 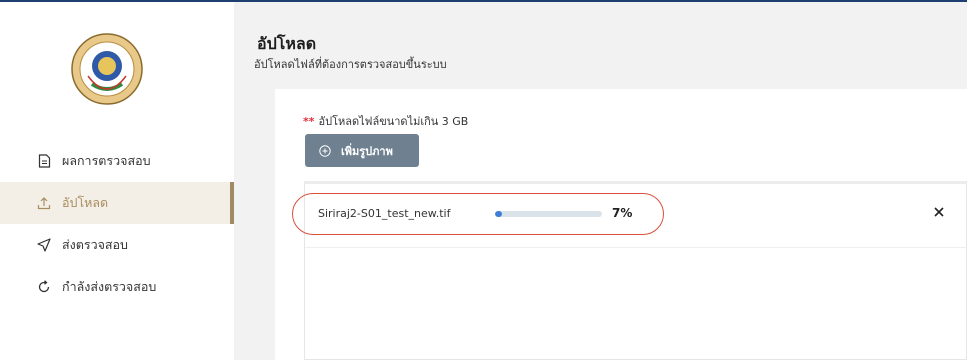 What do you see at coordinates (109, 286) in the screenshot?
I see `sidebar-item-label: กำลังส่งตรวจสอบ` at bounding box center [109, 286].